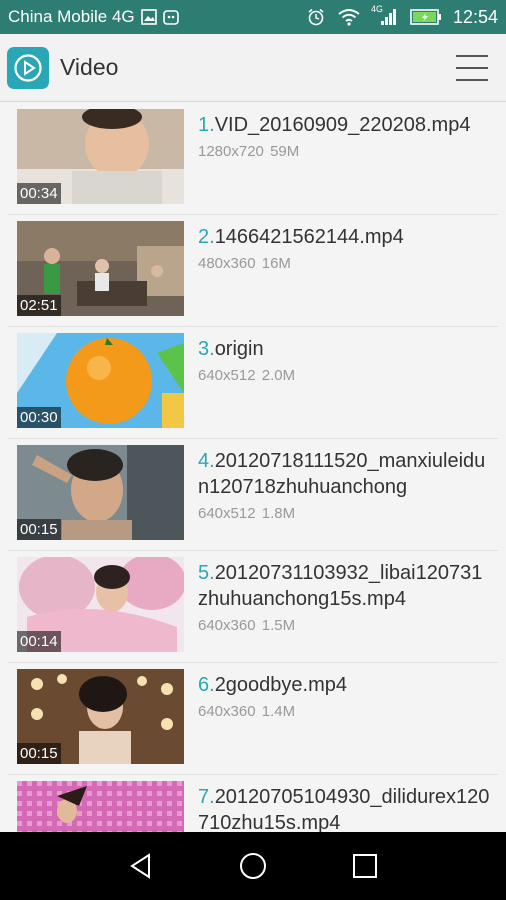 This screenshot has height=900, width=506. Describe the element at coordinates (344, 151) in the screenshot. I see `video-meta: 1280x720 59M` at that location.